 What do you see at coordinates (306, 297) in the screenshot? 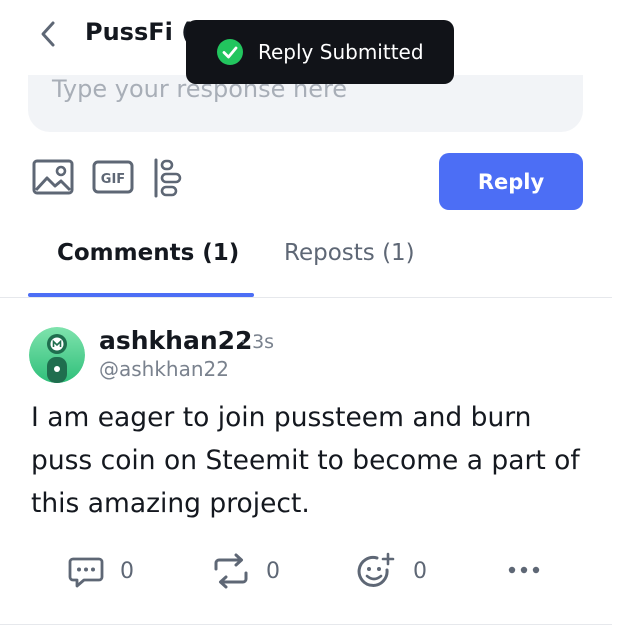
I see `tabs-divider` at bounding box center [306, 297].